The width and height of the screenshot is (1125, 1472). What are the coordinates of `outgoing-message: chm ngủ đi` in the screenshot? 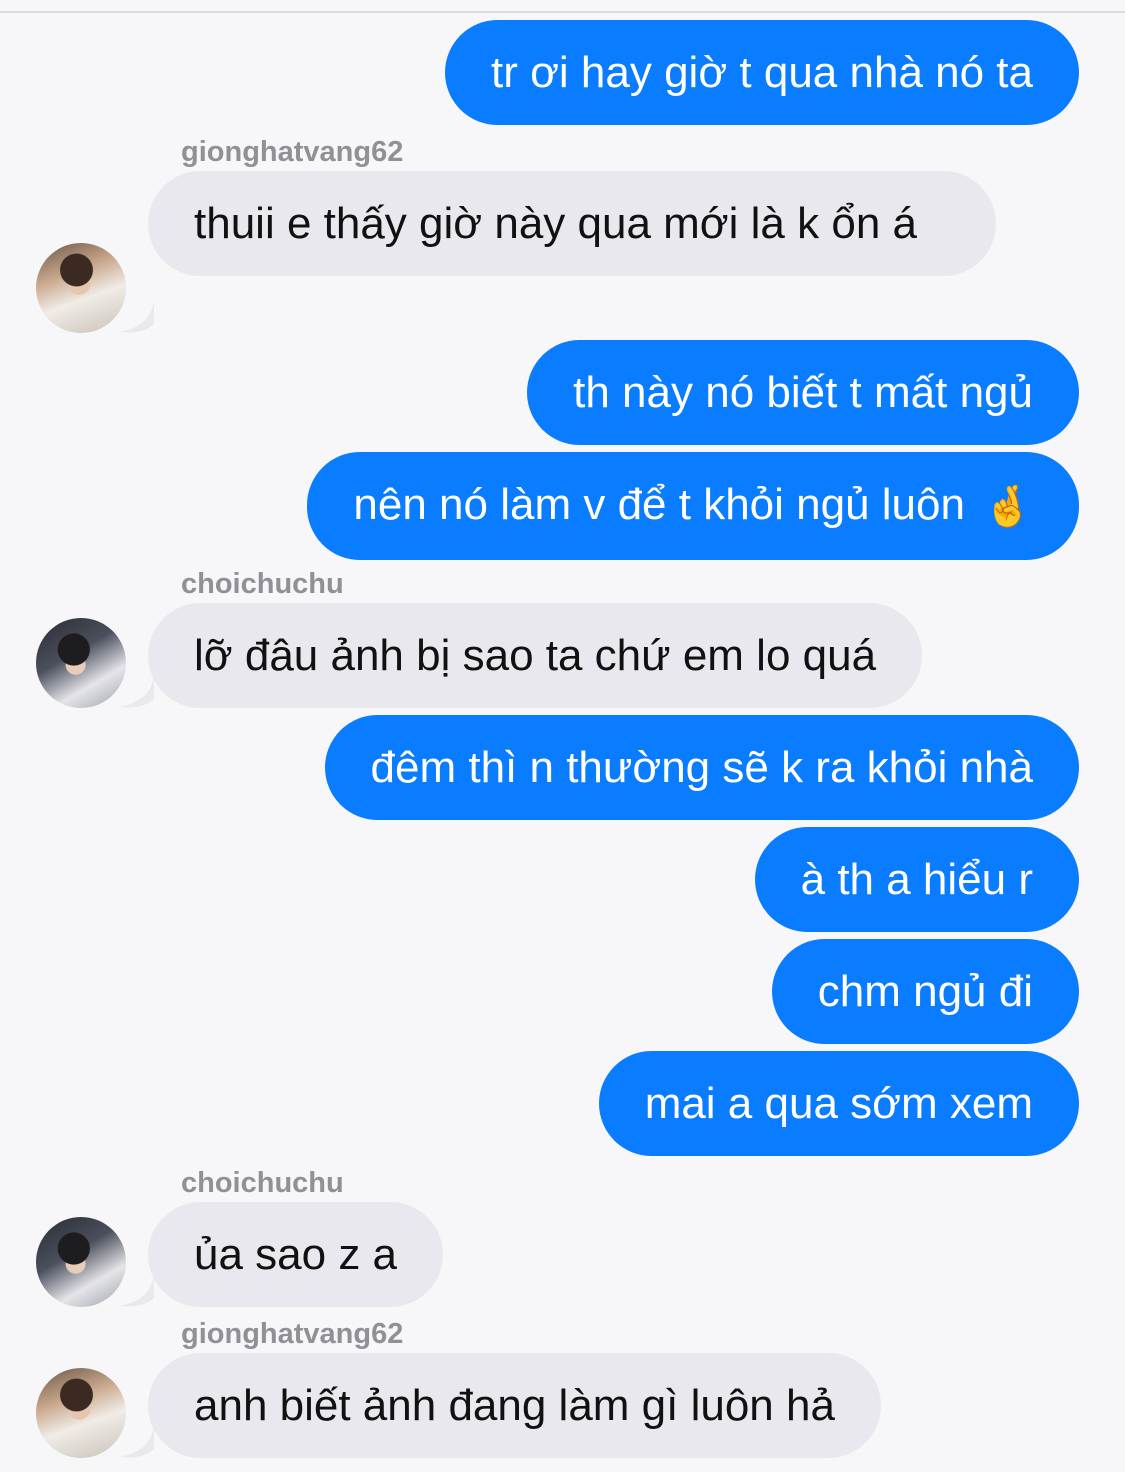 It's located at (925, 991).